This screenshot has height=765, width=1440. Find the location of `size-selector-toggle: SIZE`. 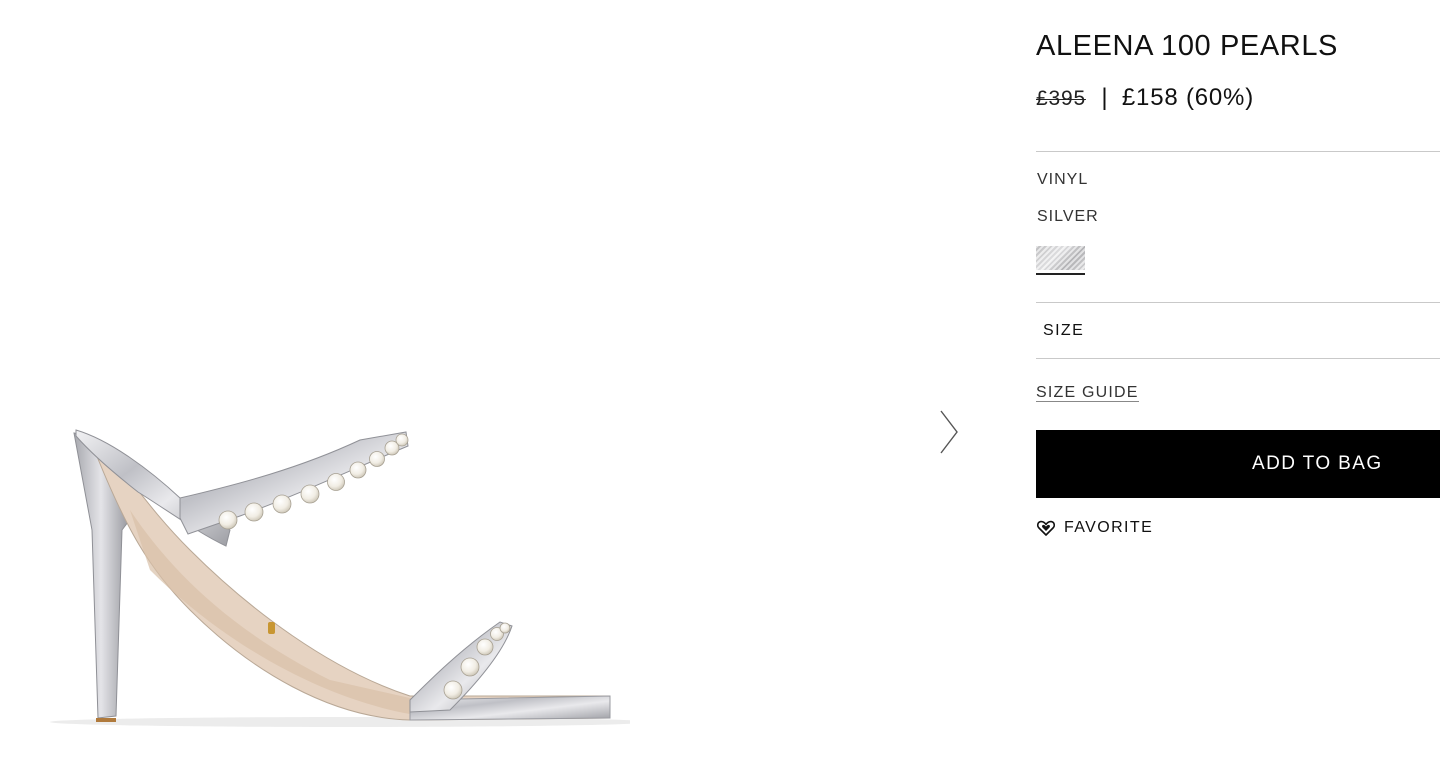

size-selector-toggle: SIZE is located at coordinates (1063, 331).